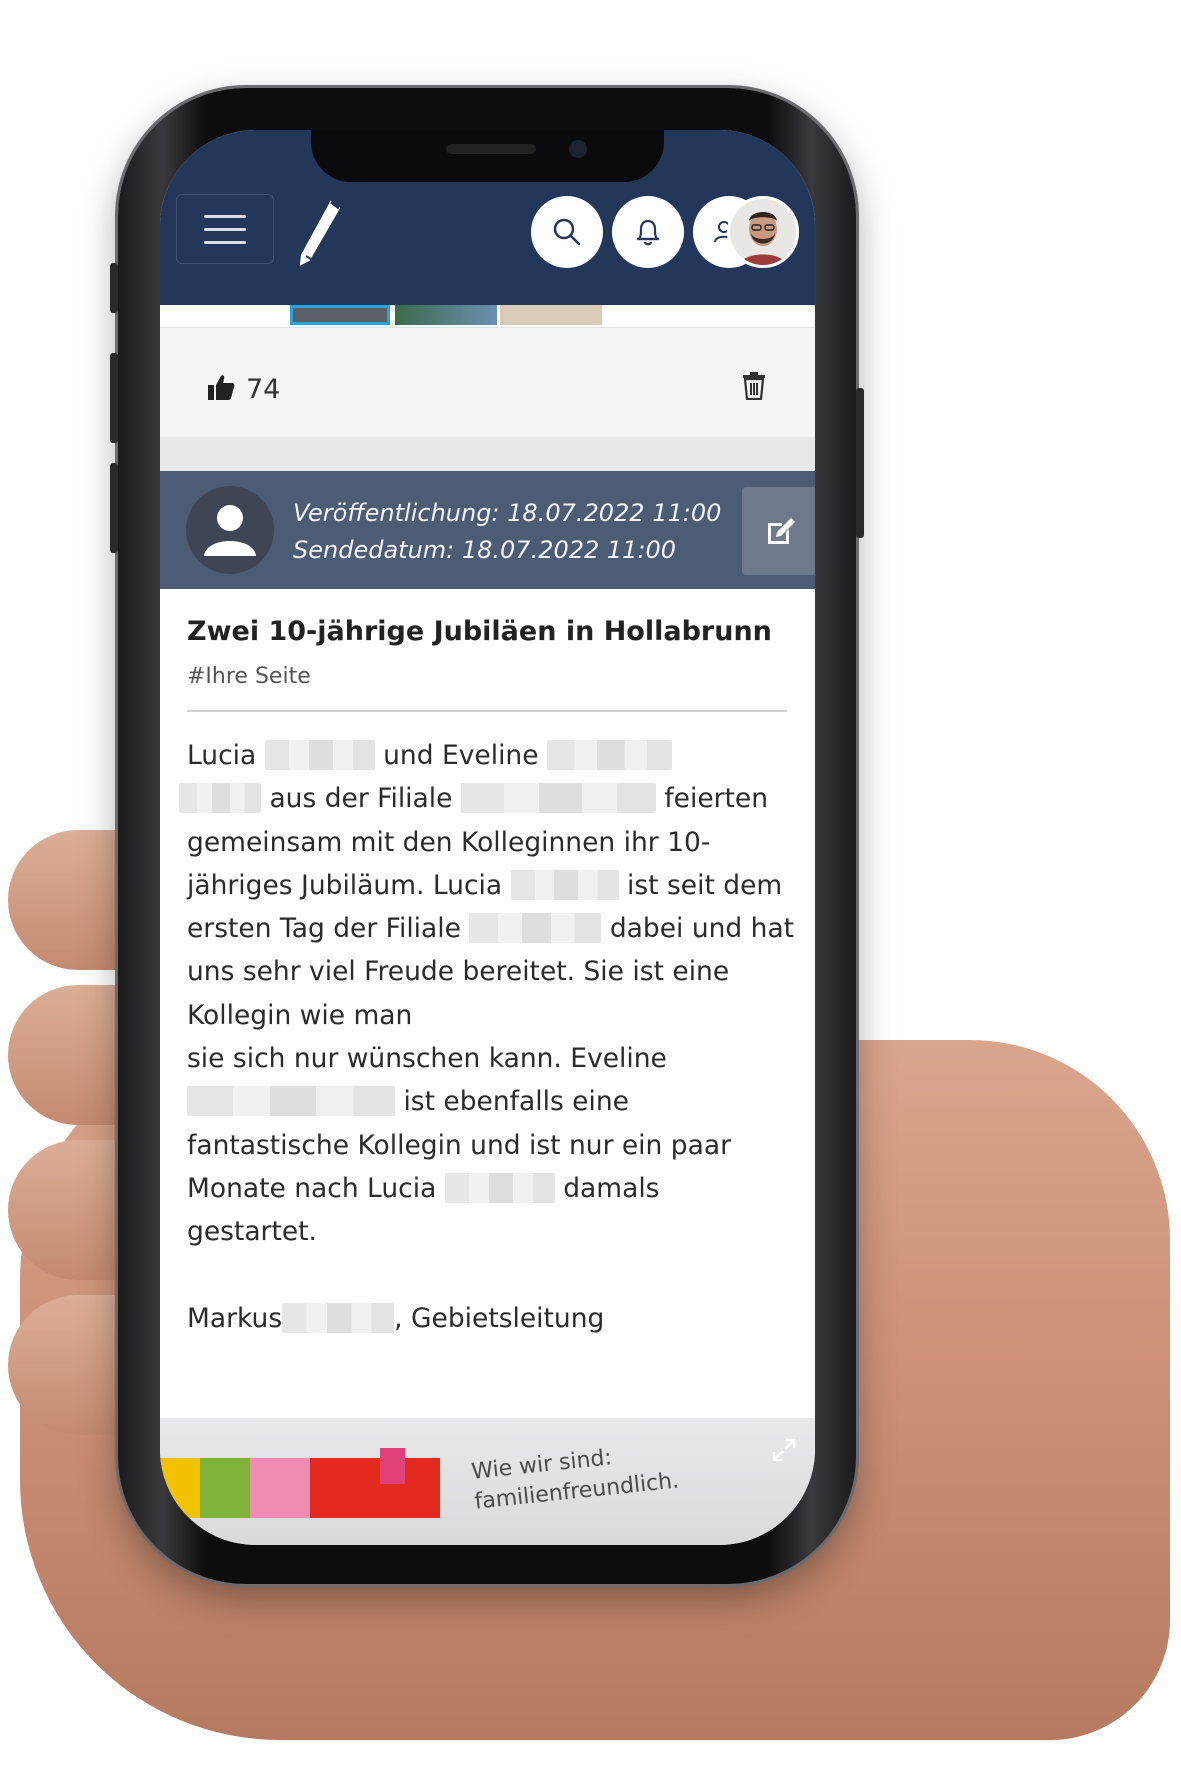  Describe the element at coordinates (230, 530) in the screenshot. I see `author-avatar-icon` at that location.